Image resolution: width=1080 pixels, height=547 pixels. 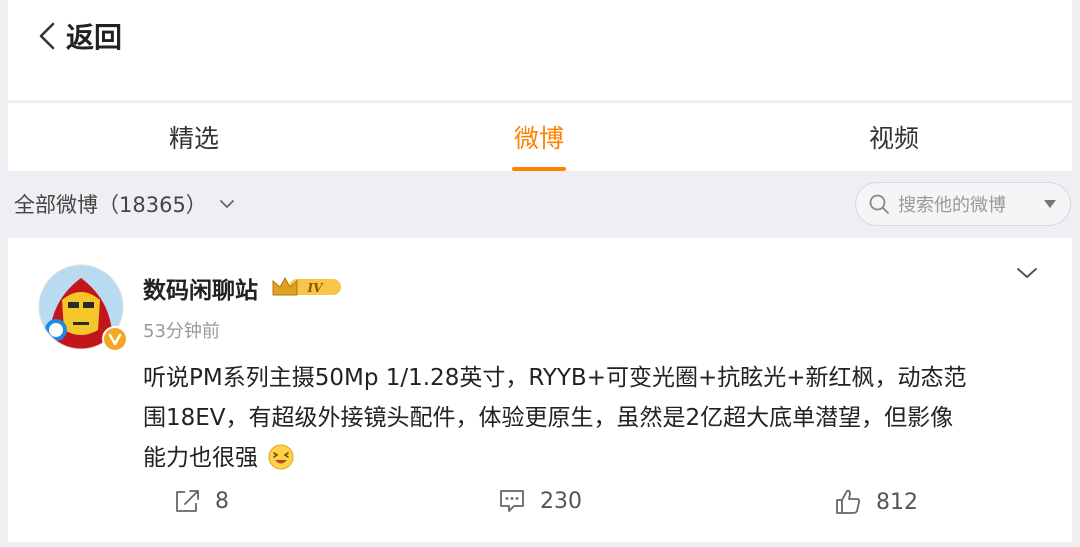 I want to click on active-tab-indicator, so click(x=539, y=169).